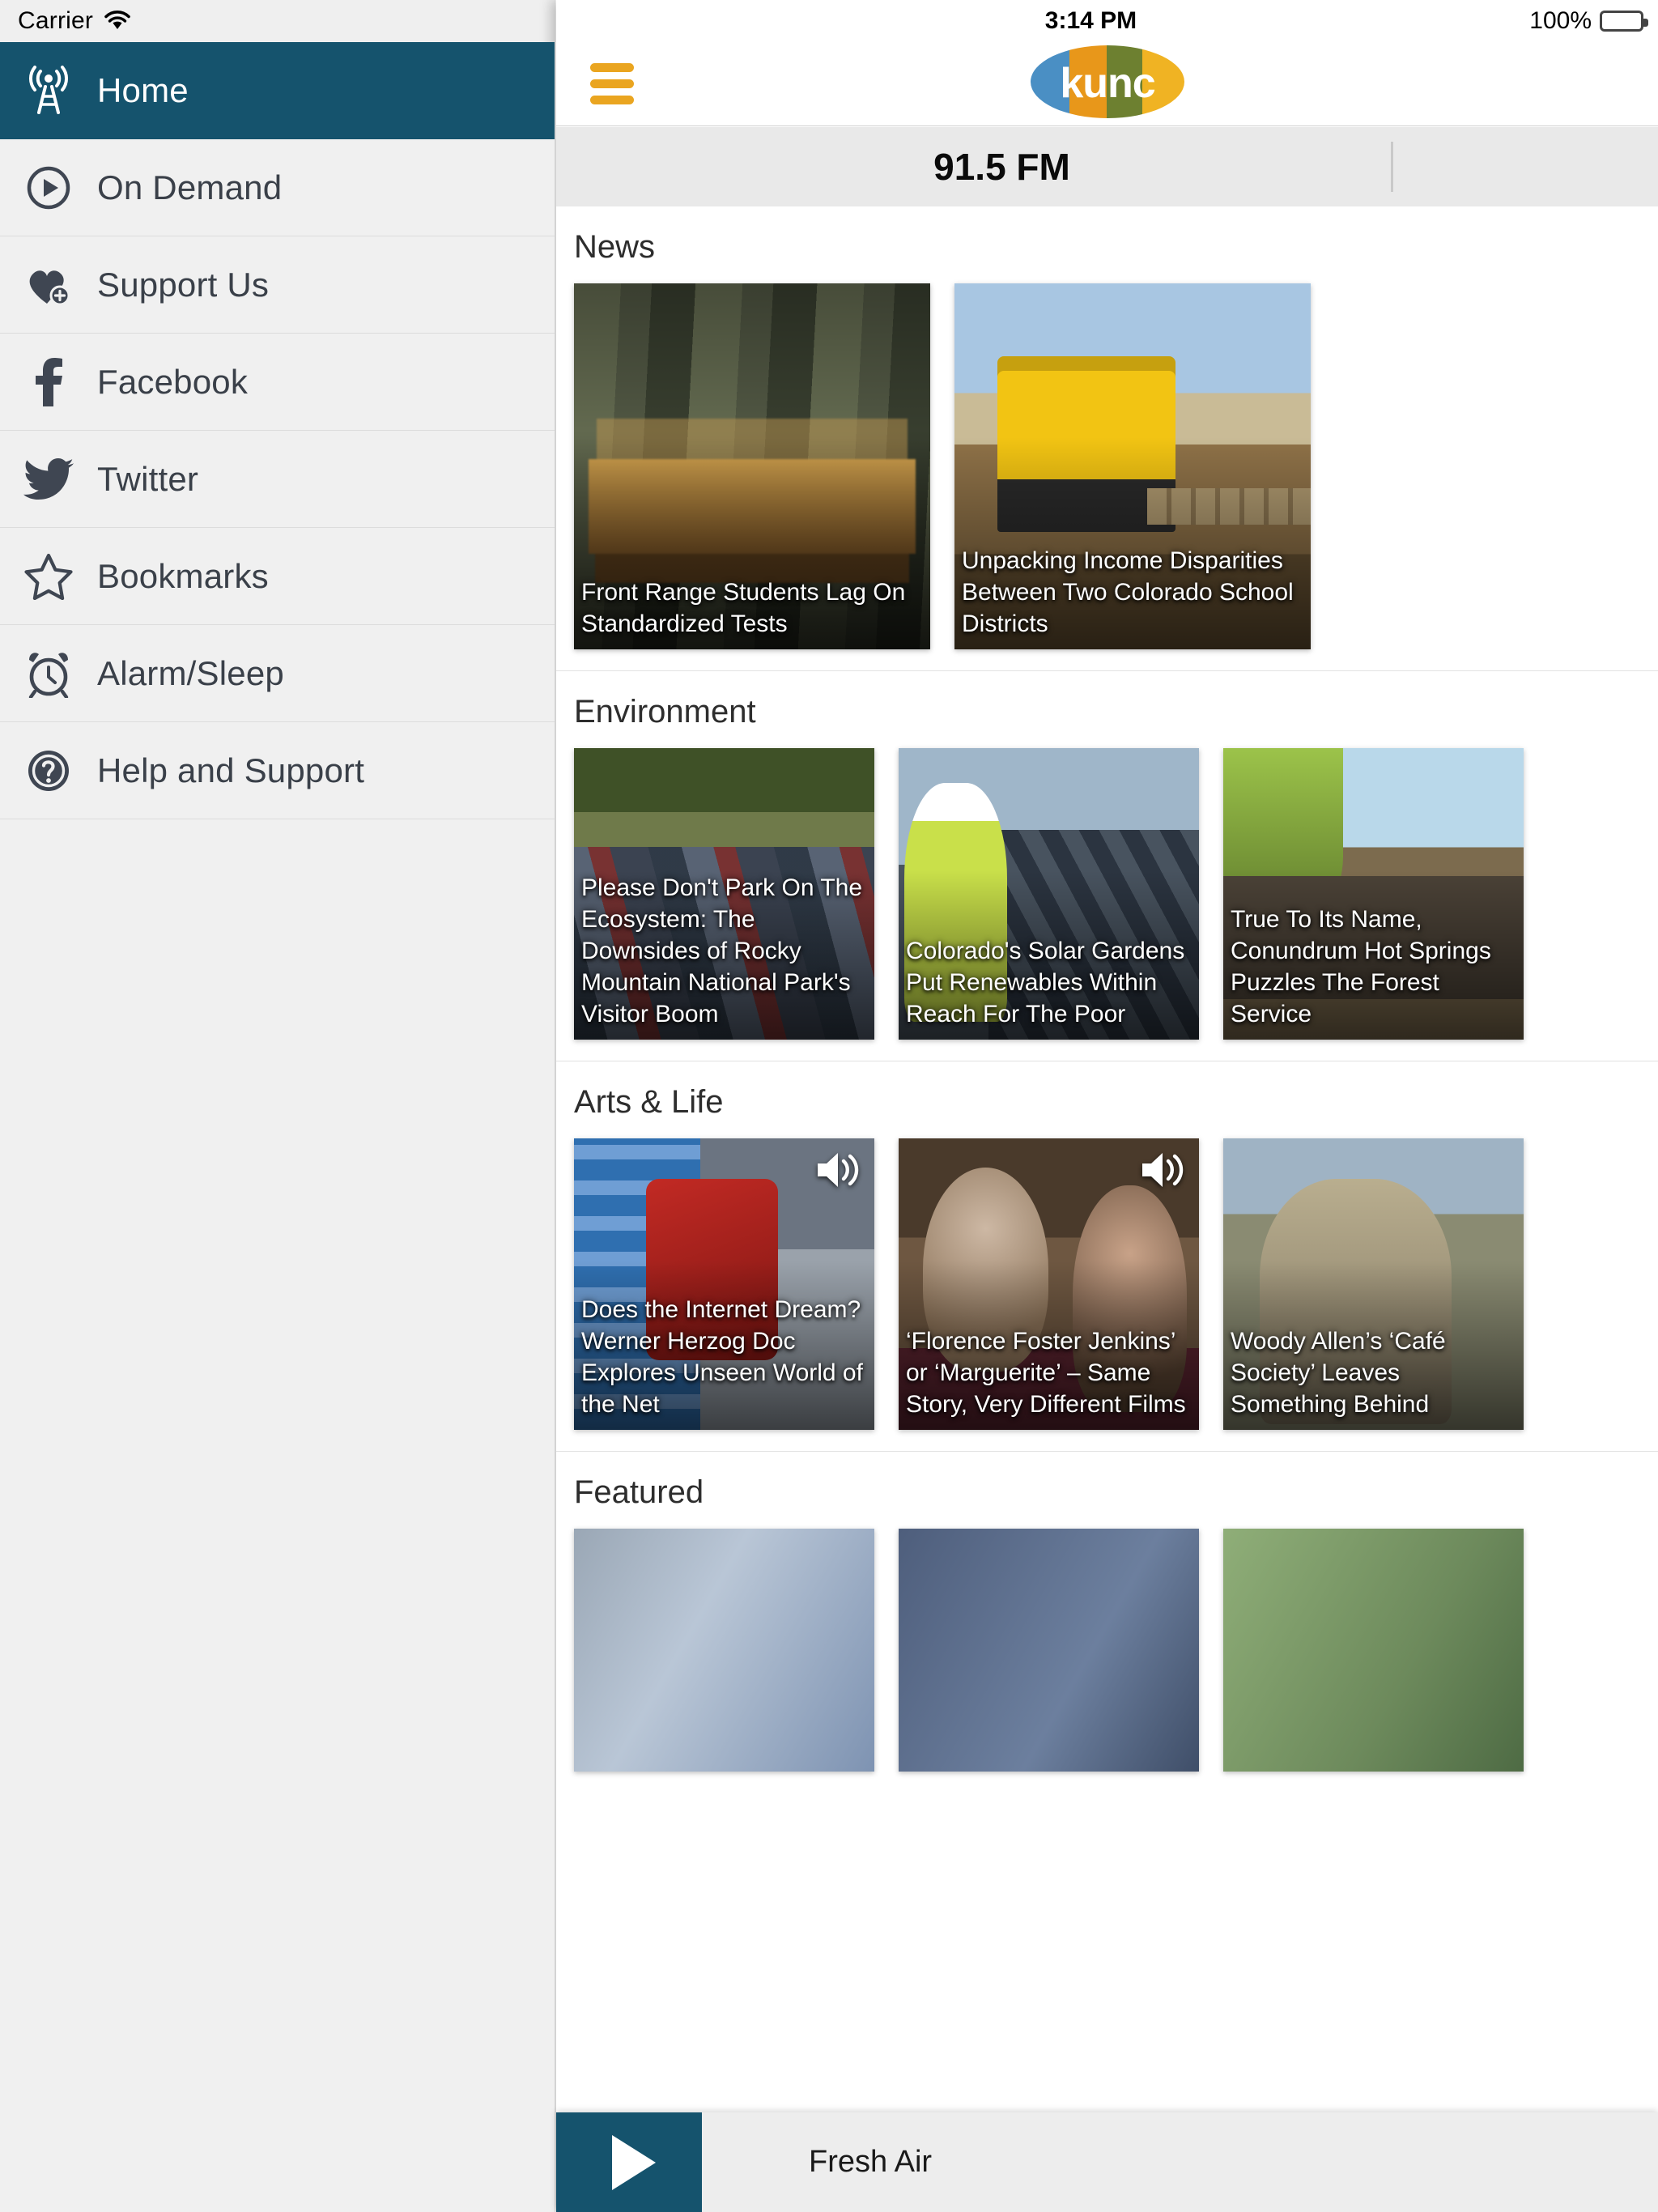 Image resolution: width=1658 pixels, height=2212 pixels. What do you see at coordinates (871, 2162) in the screenshot?
I see `now-playing-title: Fresh Air` at bounding box center [871, 2162].